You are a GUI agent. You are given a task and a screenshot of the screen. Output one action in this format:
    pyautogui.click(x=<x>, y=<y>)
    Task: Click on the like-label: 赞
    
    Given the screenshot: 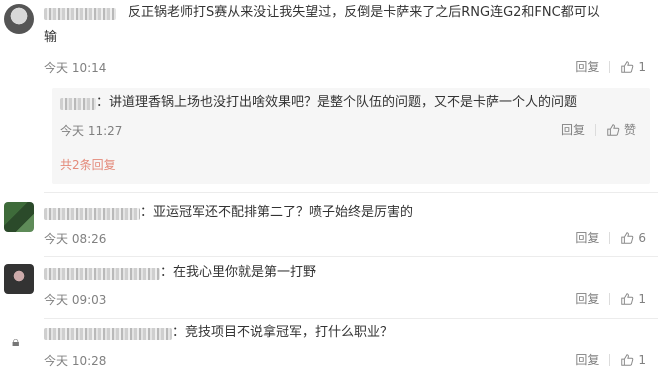 What is the action you would take?
    pyautogui.click(x=629, y=130)
    